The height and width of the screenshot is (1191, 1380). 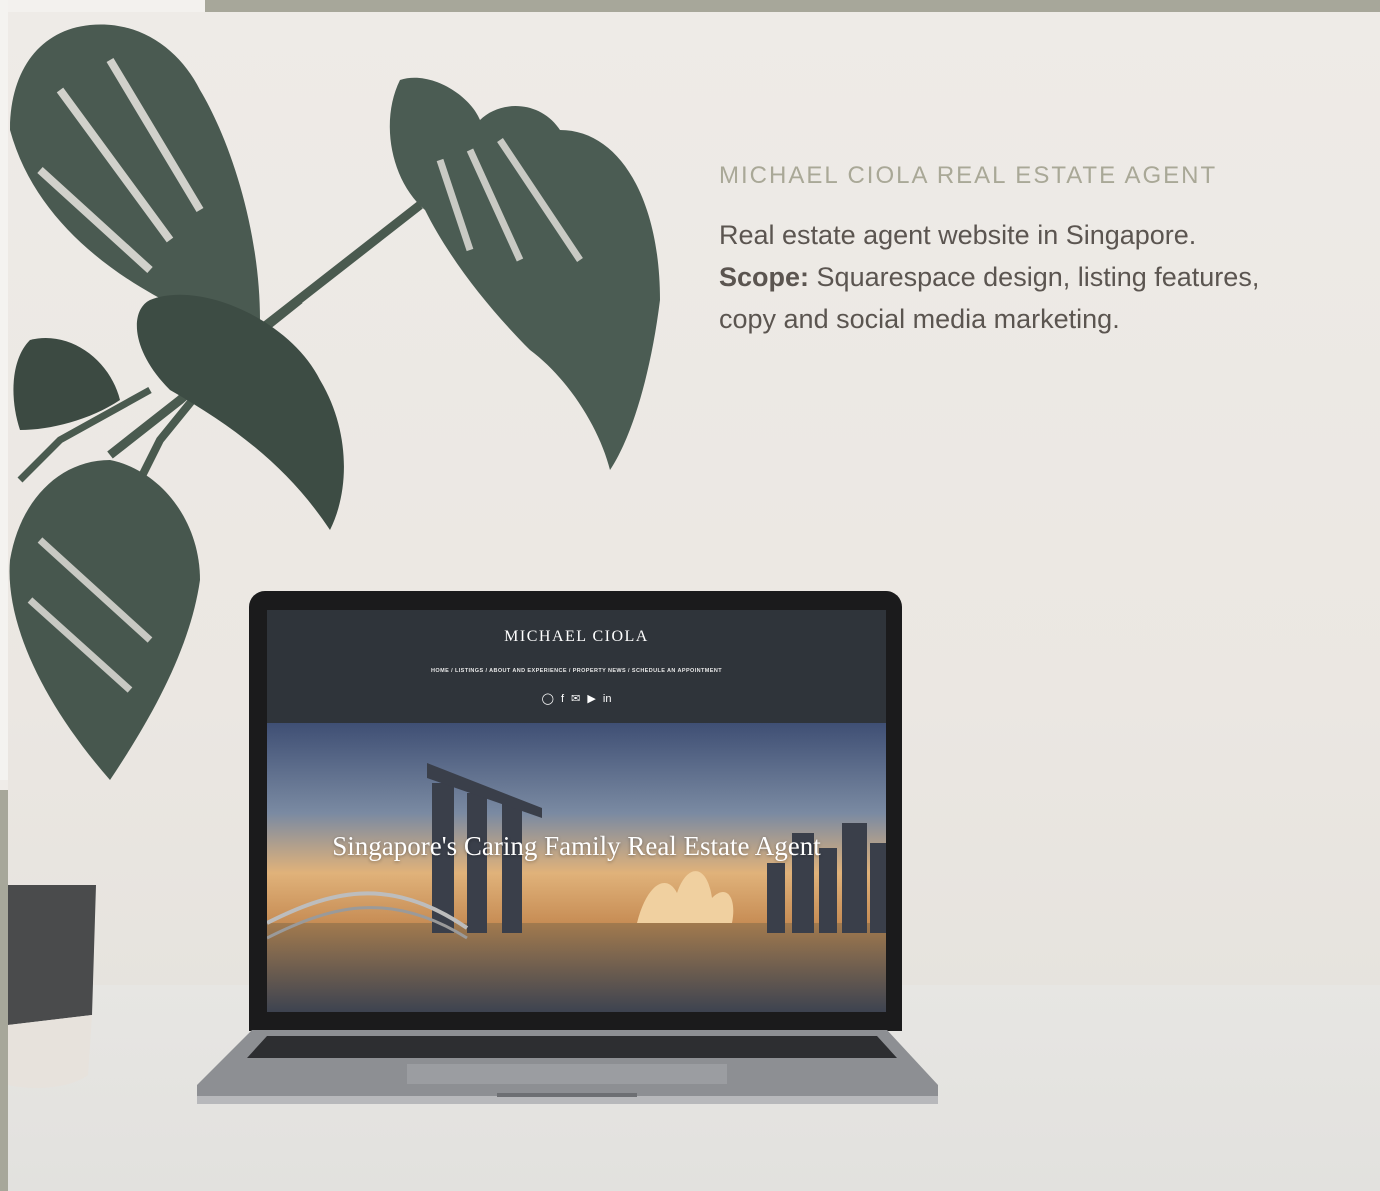 I want to click on nav-item-property-news: PROPERTY NEWS, so click(x=599, y=671).